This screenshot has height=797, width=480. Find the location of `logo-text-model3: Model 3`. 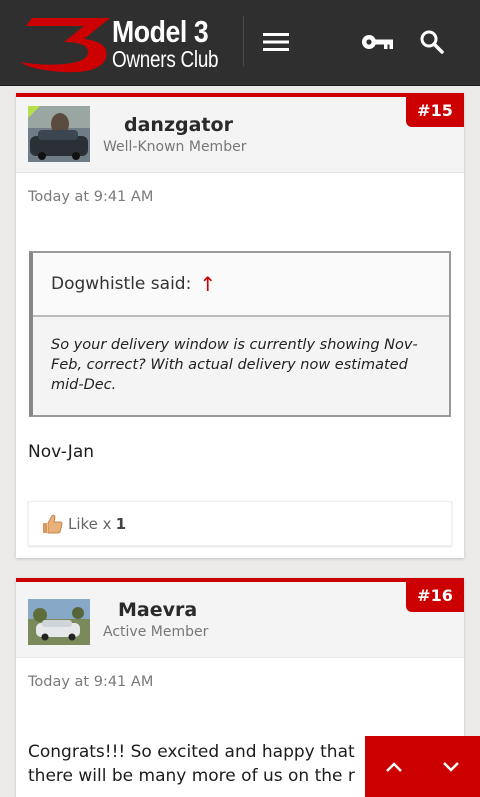

logo-text-model3: Model 3 is located at coordinates (160, 31).